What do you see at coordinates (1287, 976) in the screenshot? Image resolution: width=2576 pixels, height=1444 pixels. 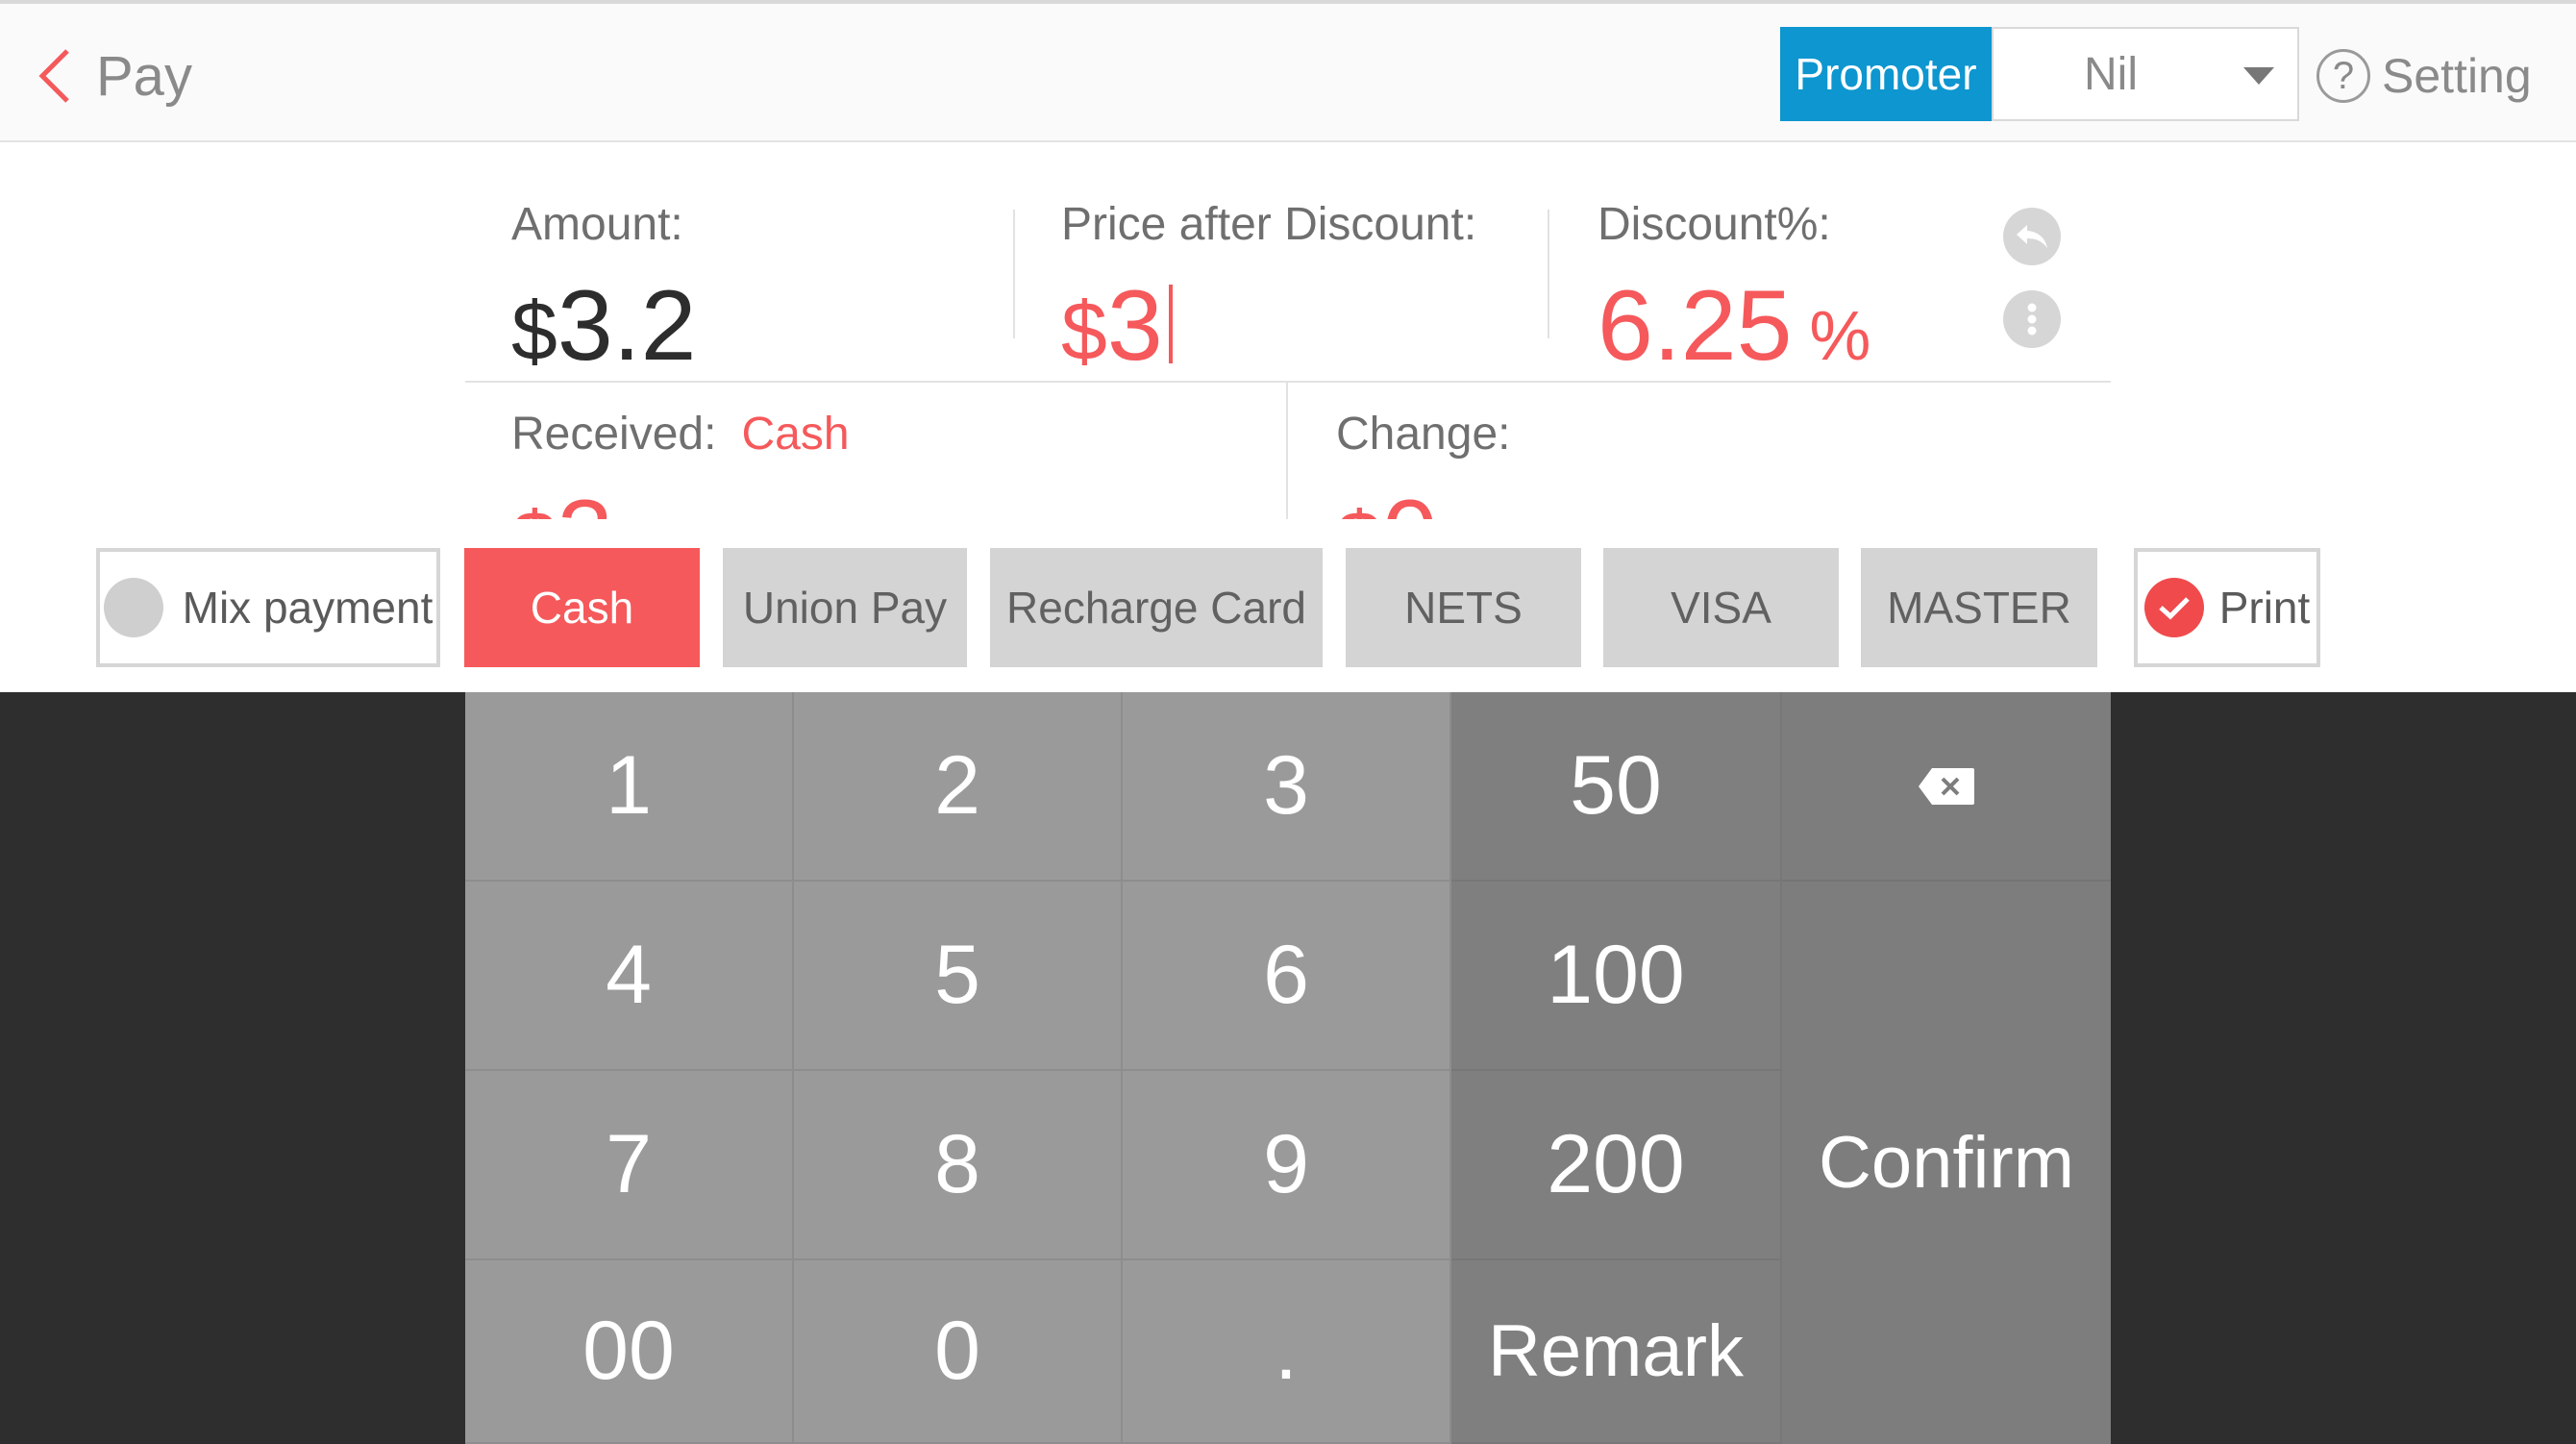 I see `key-6: 6` at bounding box center [1287, 976].